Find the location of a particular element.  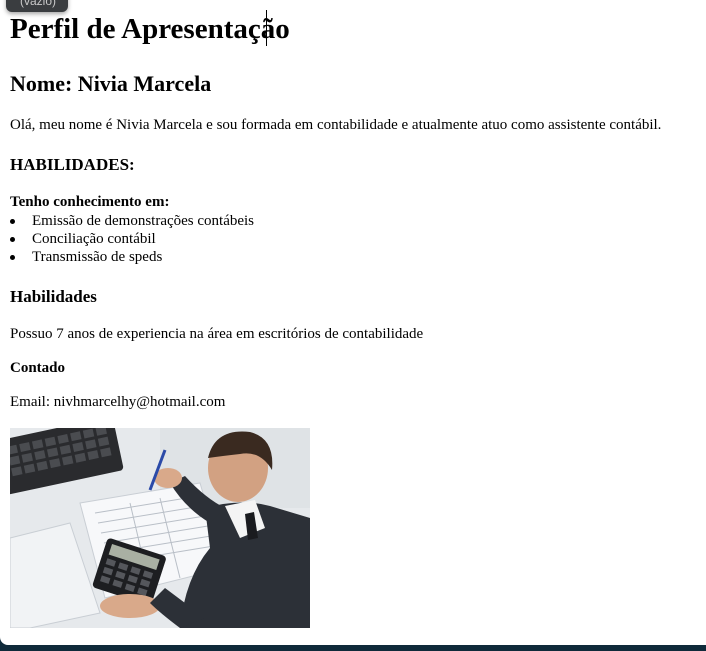

page-title: Perfil de Apresentação is located at coordinates (150, 29).